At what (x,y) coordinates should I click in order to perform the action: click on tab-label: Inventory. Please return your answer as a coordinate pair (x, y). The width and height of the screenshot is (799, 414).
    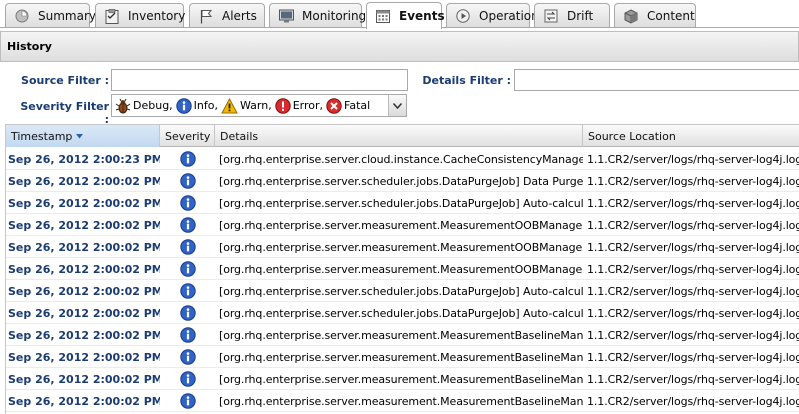
    Looking at the image, I should click on (157, 16).